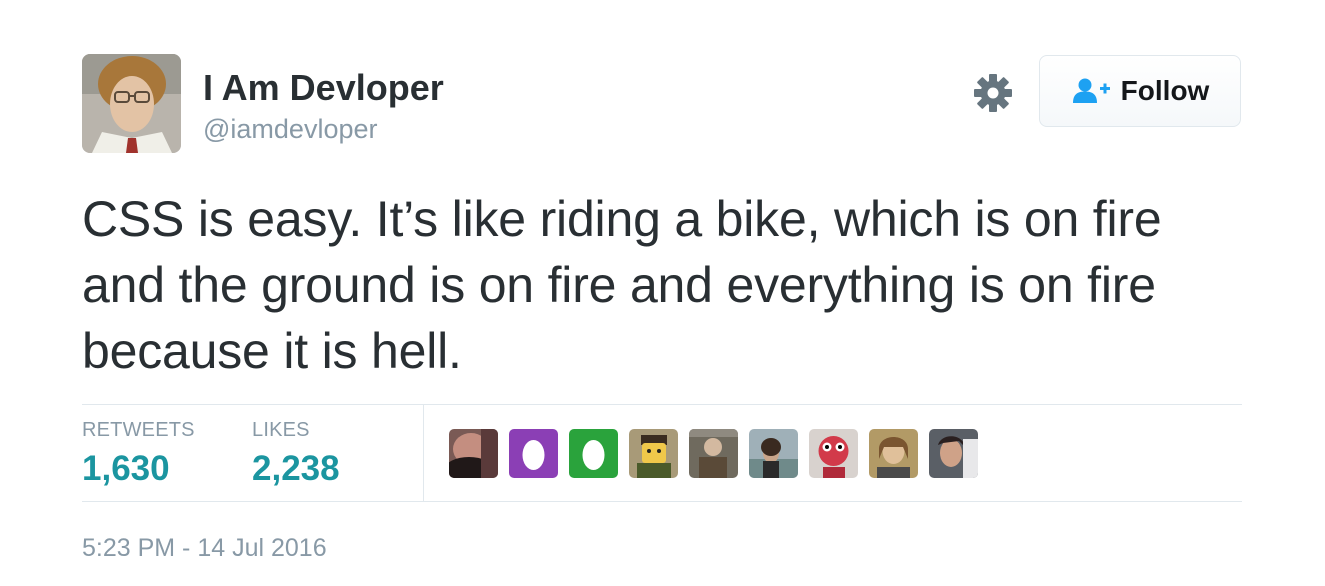  Describe the element at coordinates (662, 404) in the screenshot. I see `stats-top-divider` at that location.